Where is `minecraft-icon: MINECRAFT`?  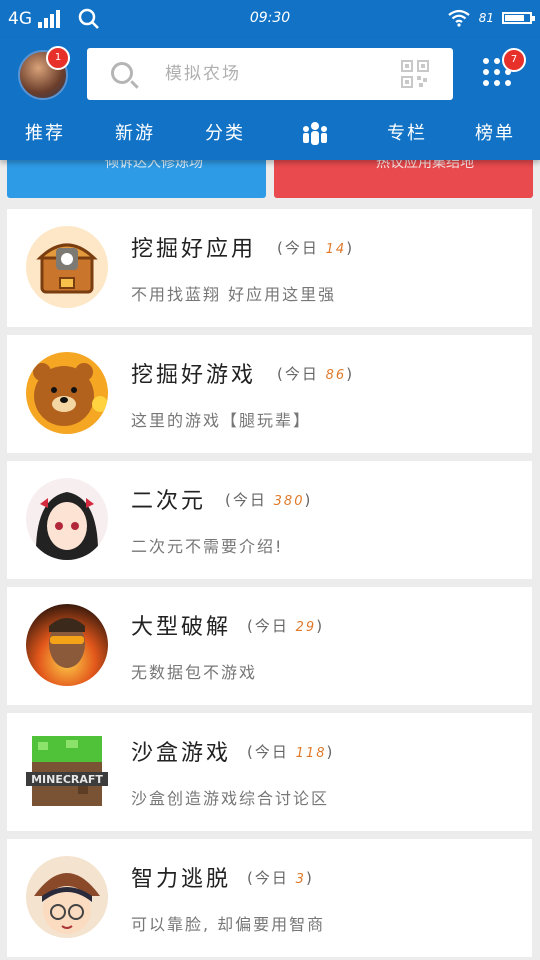 minecraft-icon: MINECRAFT is located at coordinates (67, 771).